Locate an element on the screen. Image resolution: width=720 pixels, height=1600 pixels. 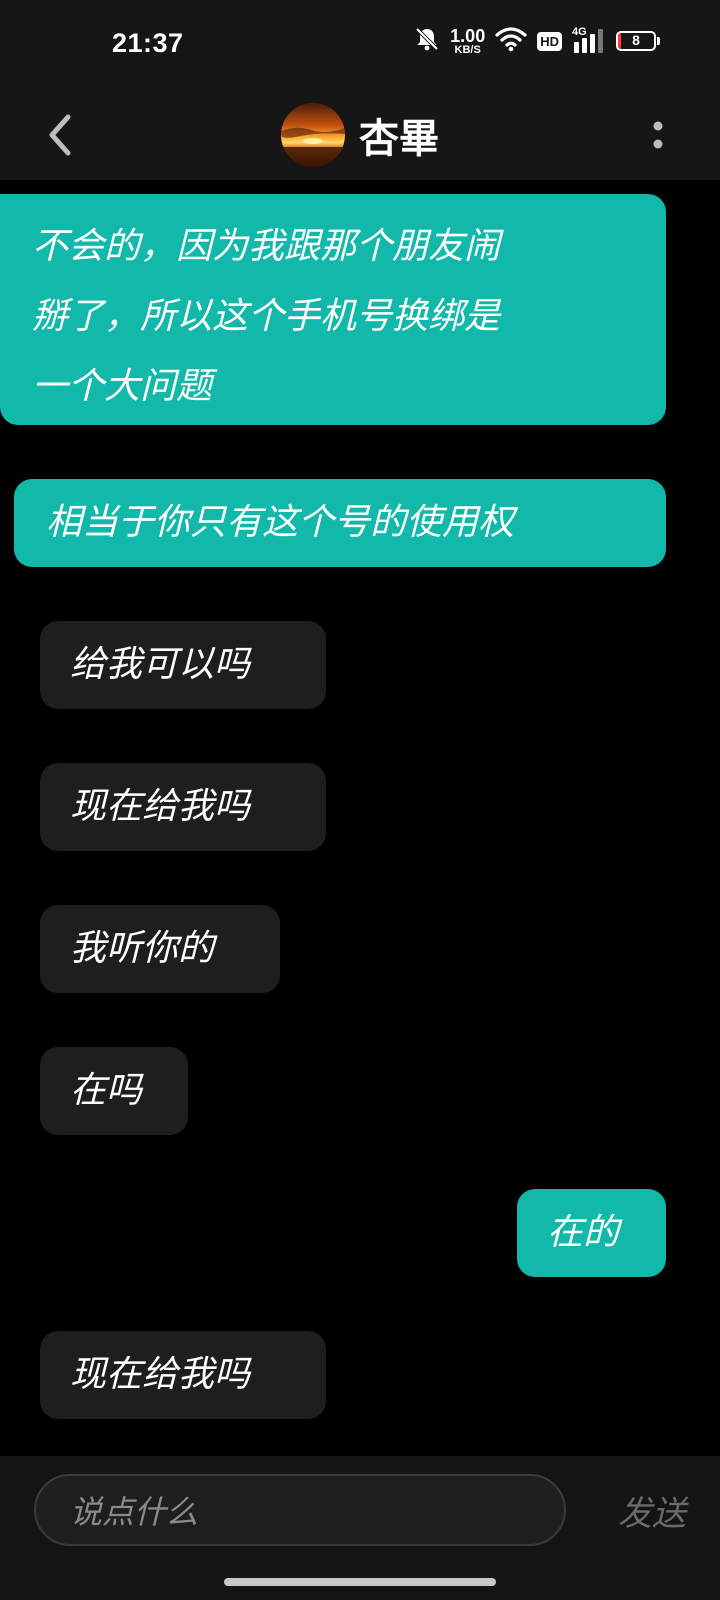
wifi-icon is located at coordinates (511, 41).